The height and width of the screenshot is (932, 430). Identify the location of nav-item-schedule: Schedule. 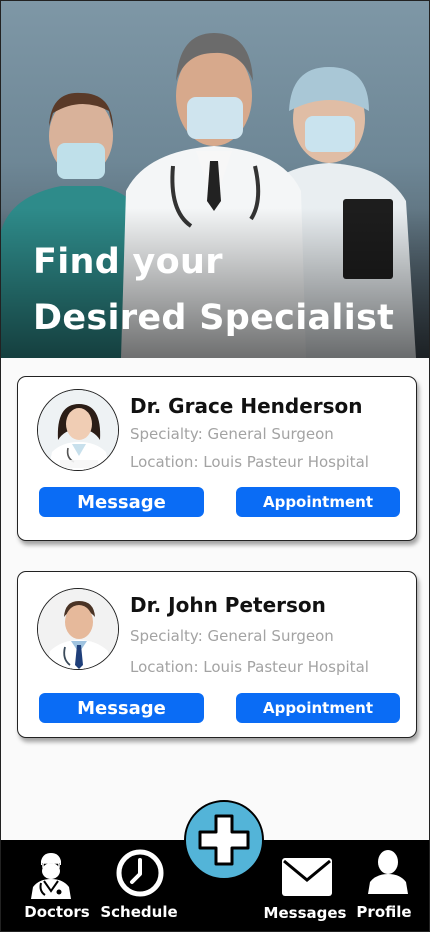
(139, 885).